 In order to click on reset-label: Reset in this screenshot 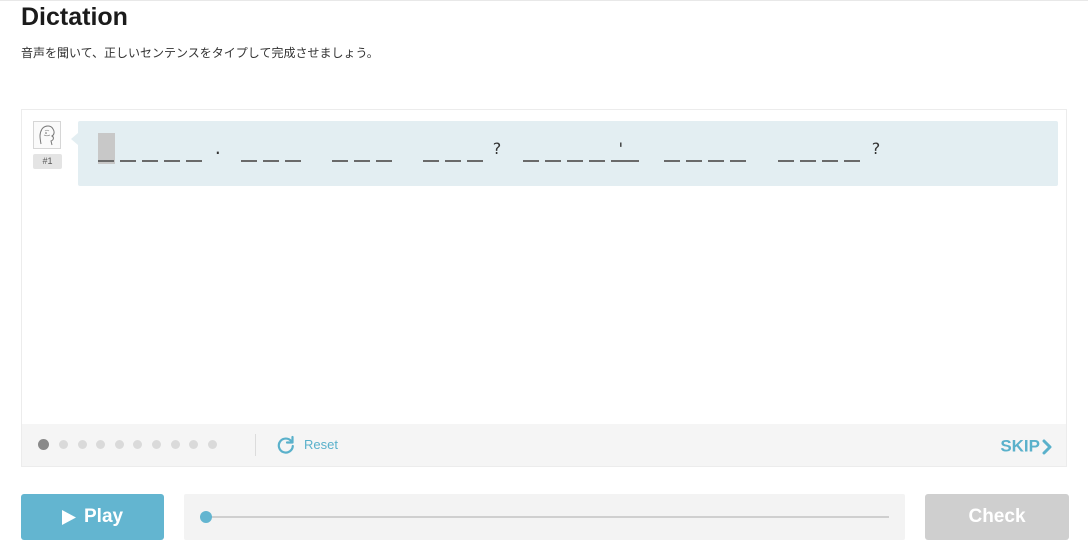, I will do `click(321, 444)`.